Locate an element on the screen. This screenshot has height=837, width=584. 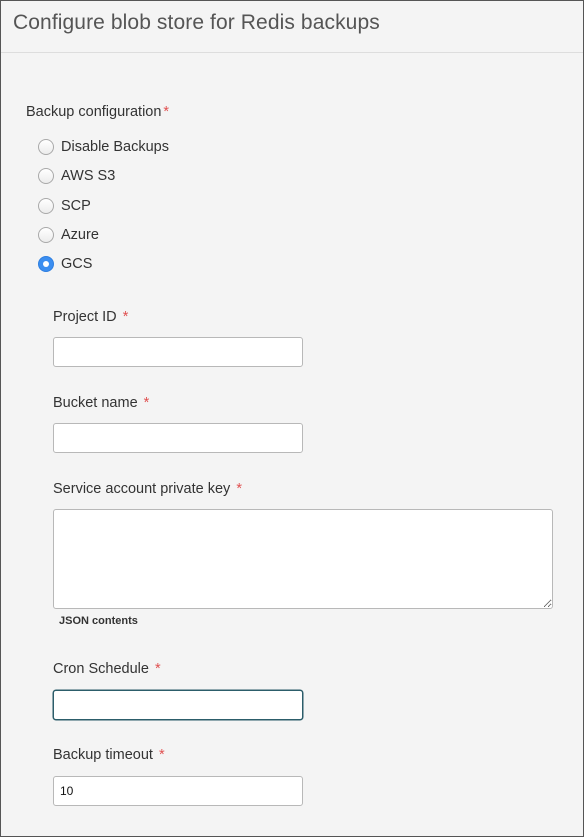
radio-option-aws-s3: AWS S3 is located at coordinates (76, 176).